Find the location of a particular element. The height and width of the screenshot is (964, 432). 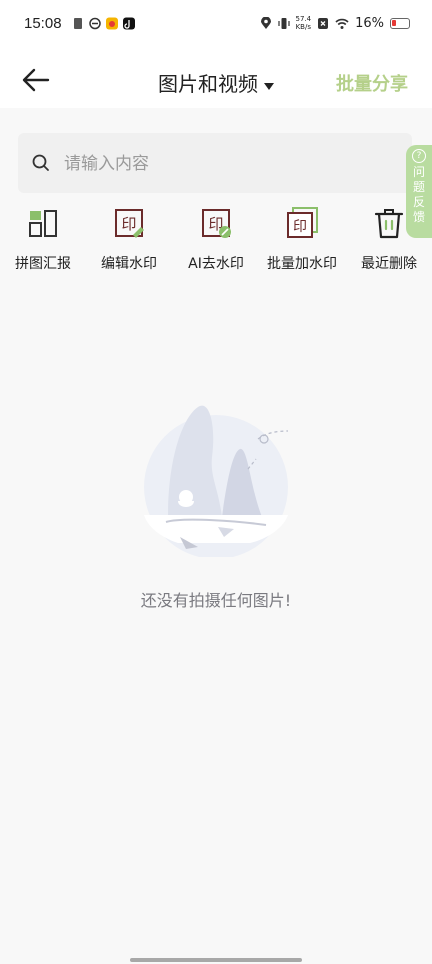

tiktok-icon is located at coordinates (129, 23).